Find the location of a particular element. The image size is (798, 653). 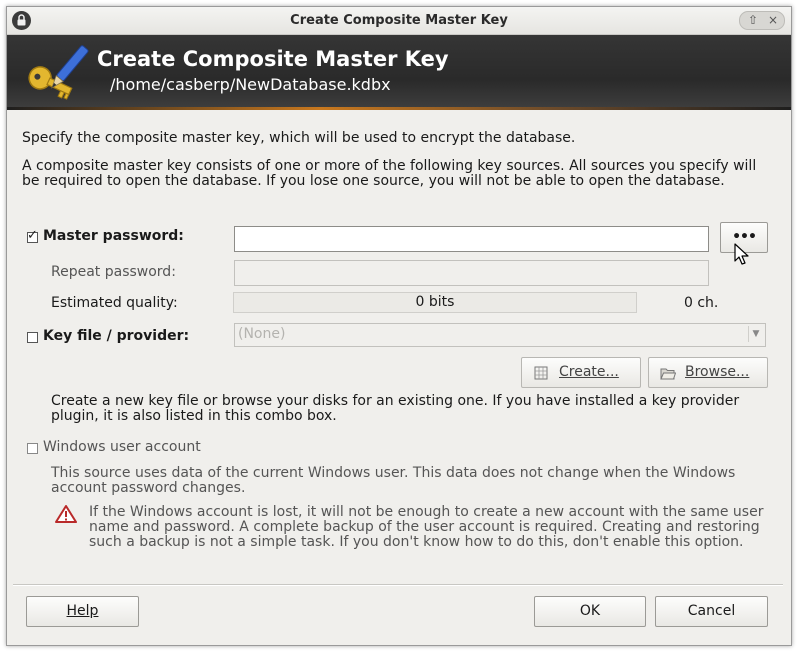

footer-divider is located at coordinates (398, 585).